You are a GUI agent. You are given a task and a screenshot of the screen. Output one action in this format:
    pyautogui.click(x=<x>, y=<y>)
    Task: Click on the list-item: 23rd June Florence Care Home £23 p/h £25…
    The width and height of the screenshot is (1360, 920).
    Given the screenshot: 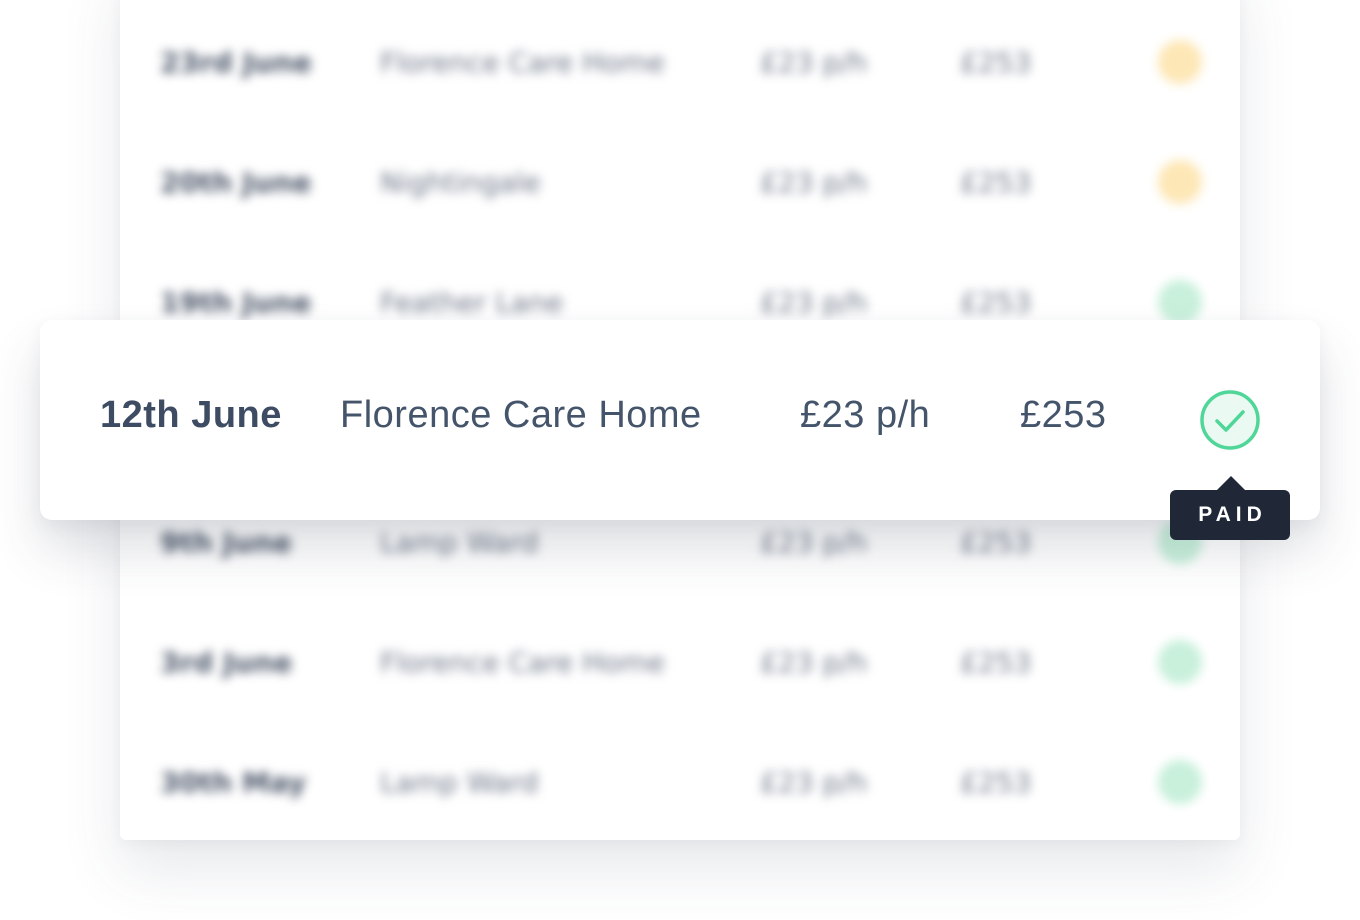 What is the action you would take?
    pyautogui.click(x=690, y=62)
    